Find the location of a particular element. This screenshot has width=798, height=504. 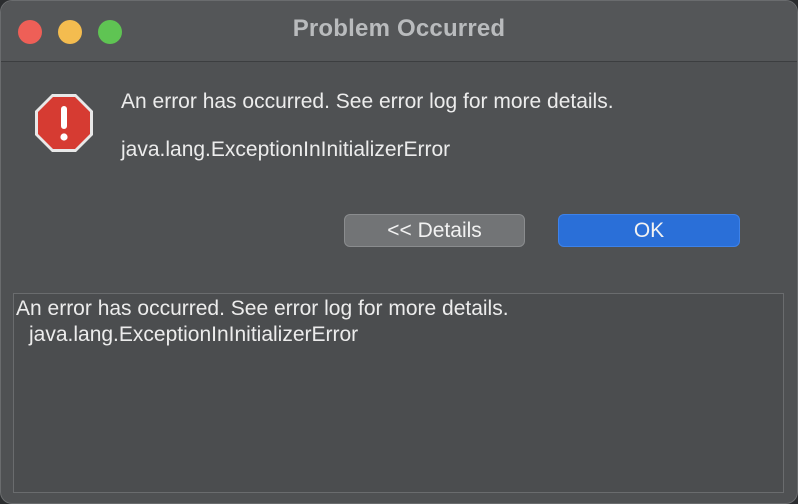

title-bar: Problem Occurred is located at coordinates (399, 31).